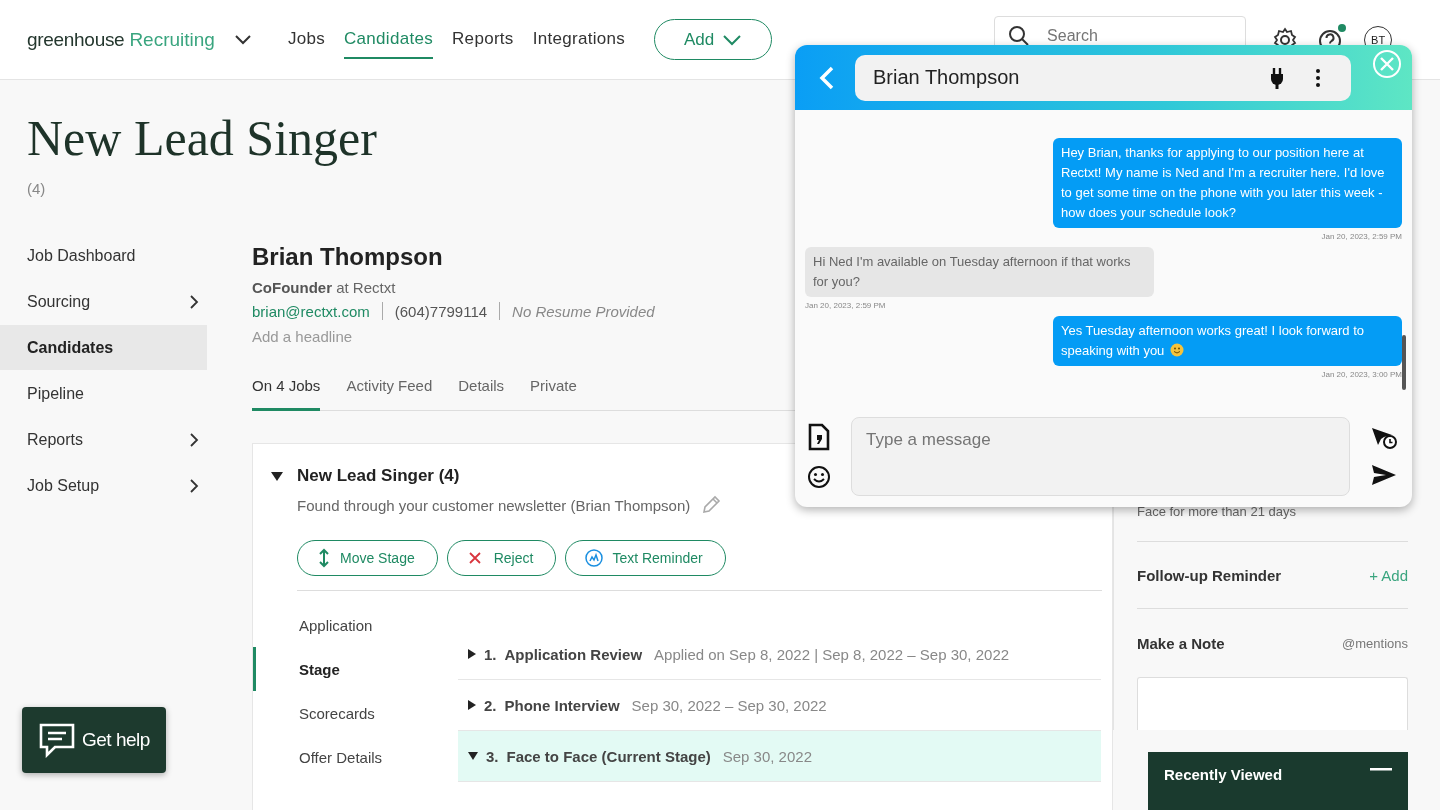  I want to click on job-name: New Lead Singer (4), so click(378, 476).